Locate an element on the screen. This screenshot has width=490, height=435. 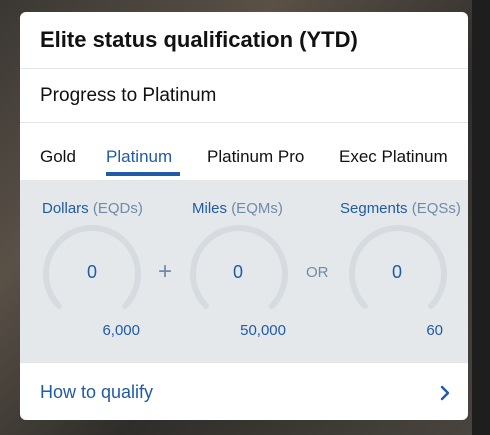
metric-name-segments: Segments is located at coordinates (374, 208).